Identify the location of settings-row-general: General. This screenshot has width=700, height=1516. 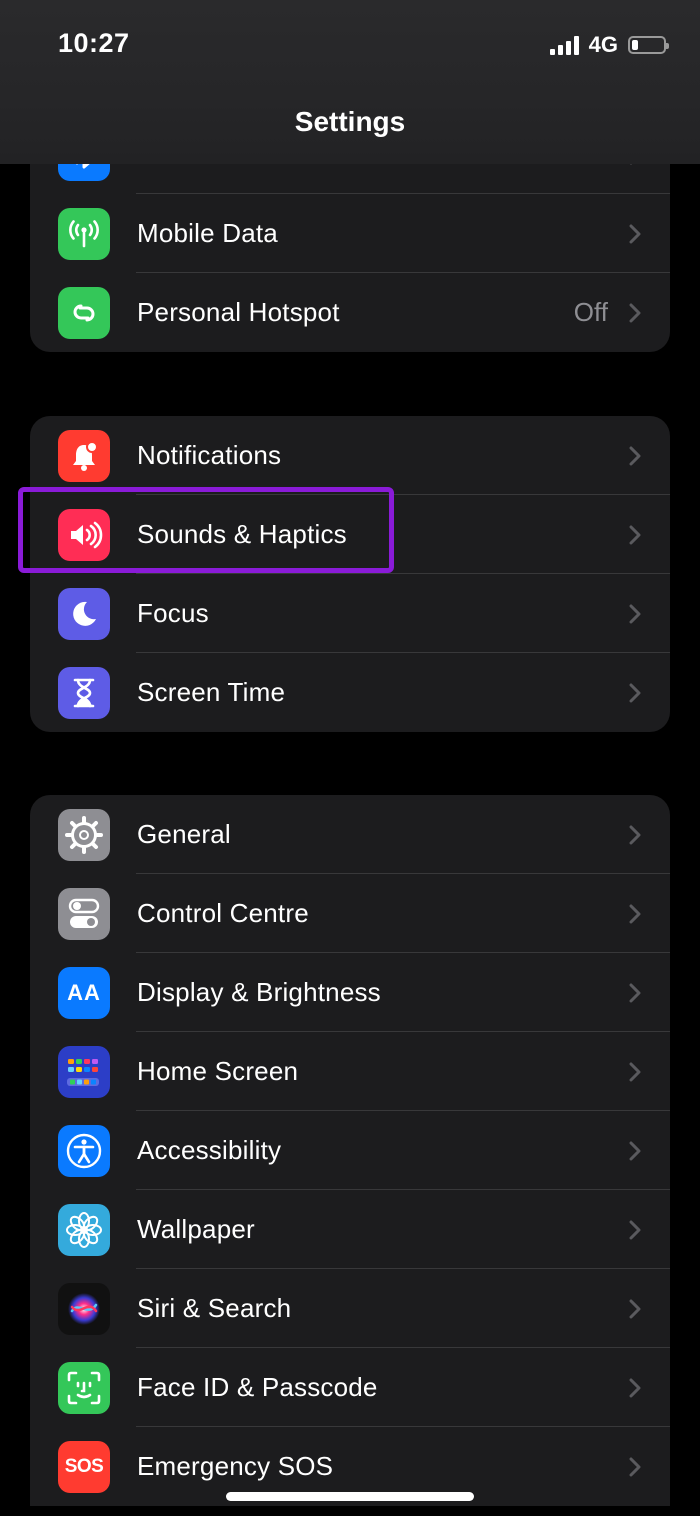
(350, 834).